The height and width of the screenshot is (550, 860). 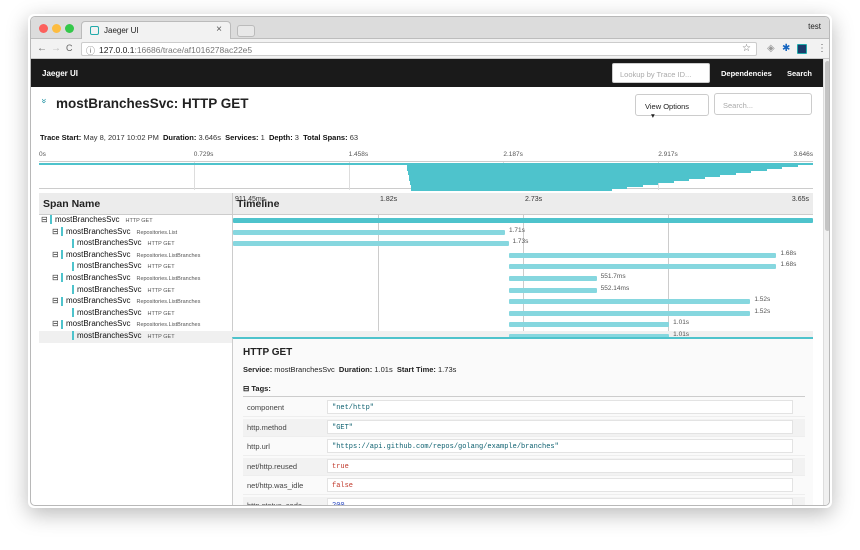 I want to click on brand-logo: Jaeger UI, so click(x=60, y=73).